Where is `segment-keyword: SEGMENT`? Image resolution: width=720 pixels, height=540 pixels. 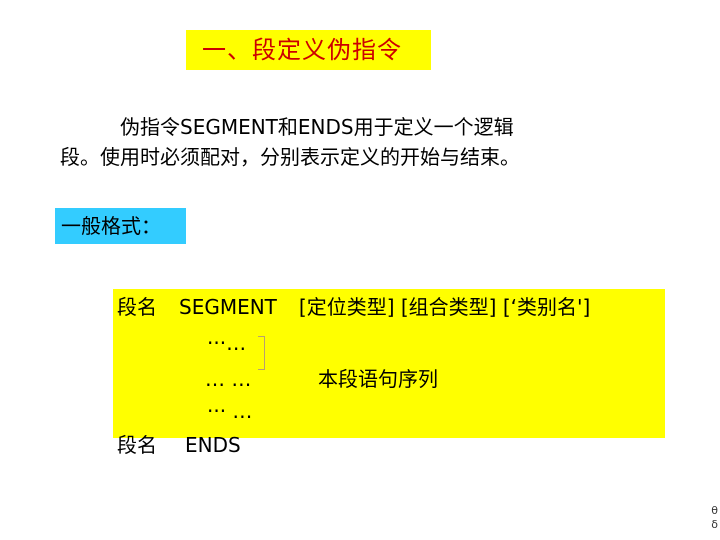 segment-keyword: SEGMENT is located at coordinates (228, 307).